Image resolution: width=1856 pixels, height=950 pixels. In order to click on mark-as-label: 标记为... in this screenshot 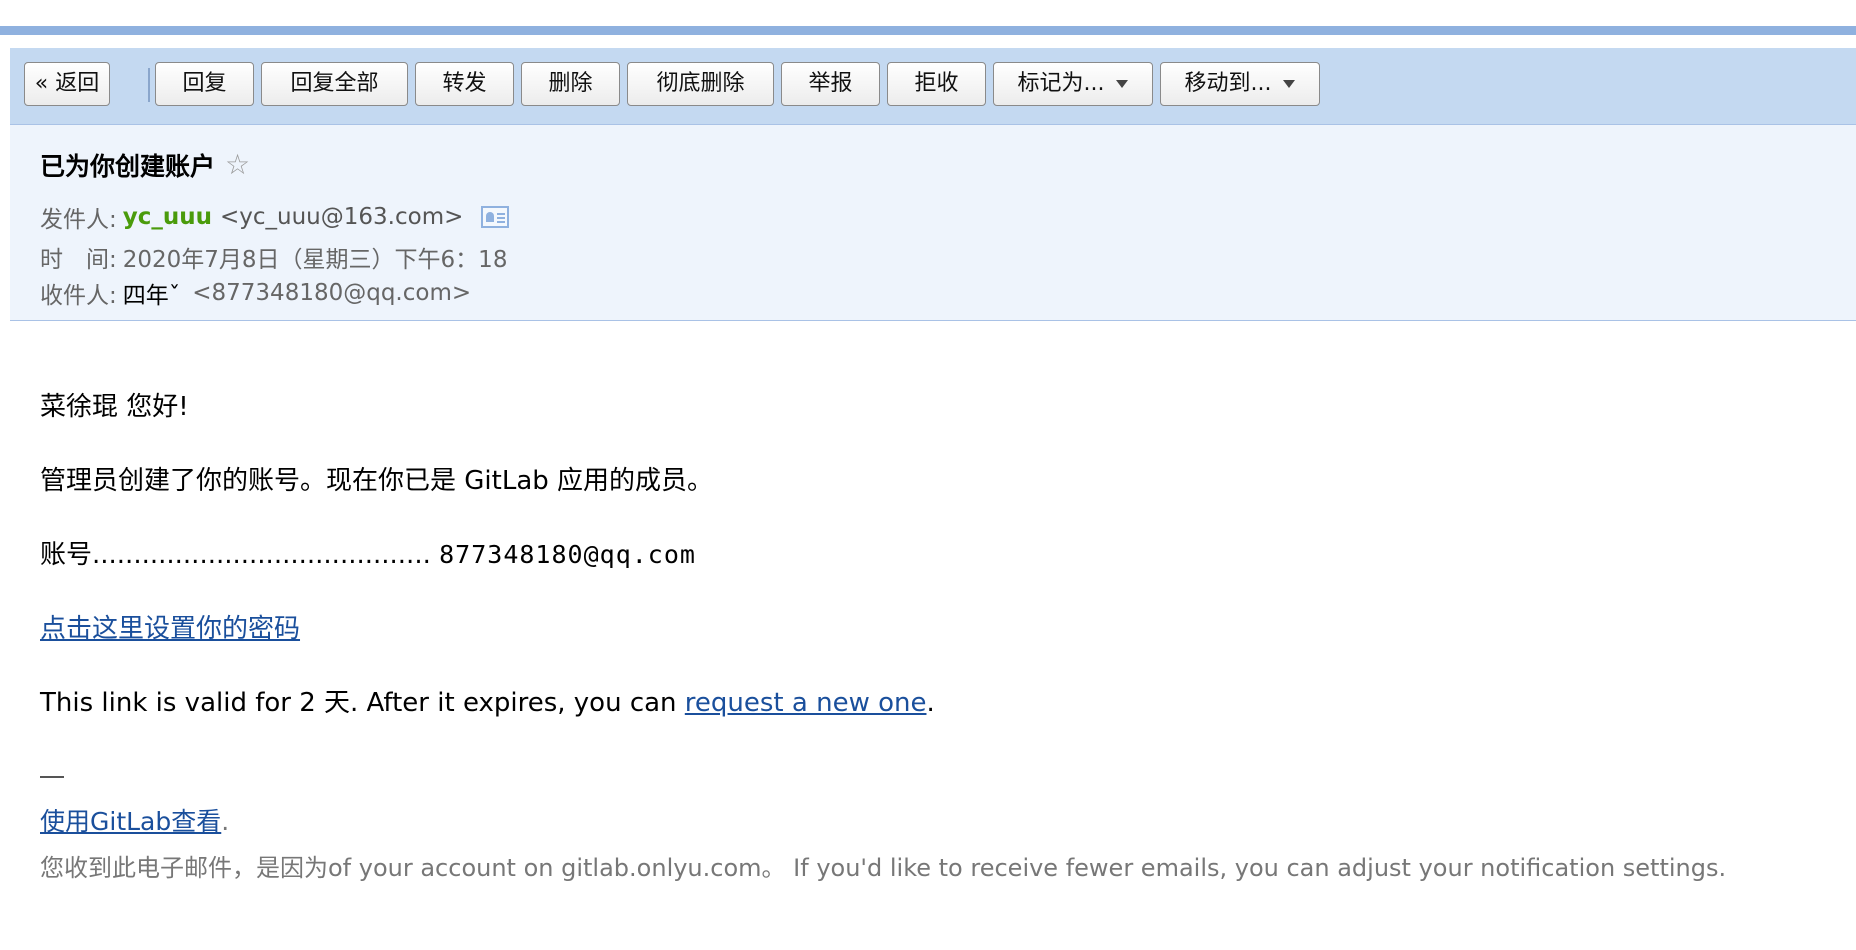, I will do `click(1061, 83)`.